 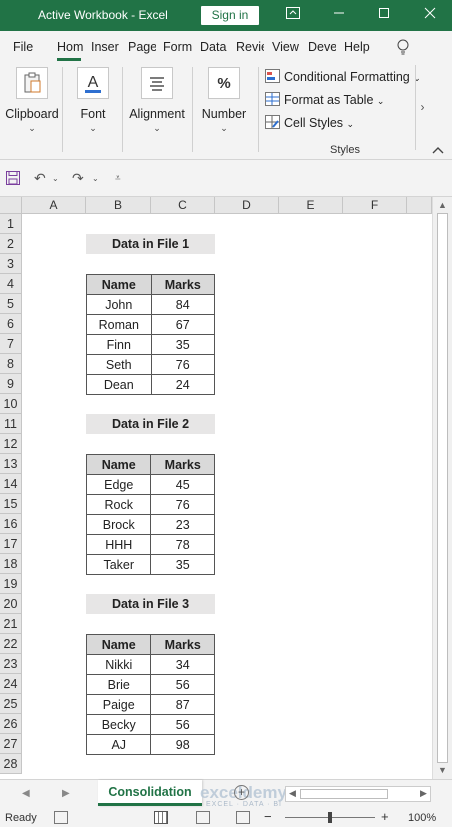 I want to click on tab-insert: Inser, so click(x=106, y=47).